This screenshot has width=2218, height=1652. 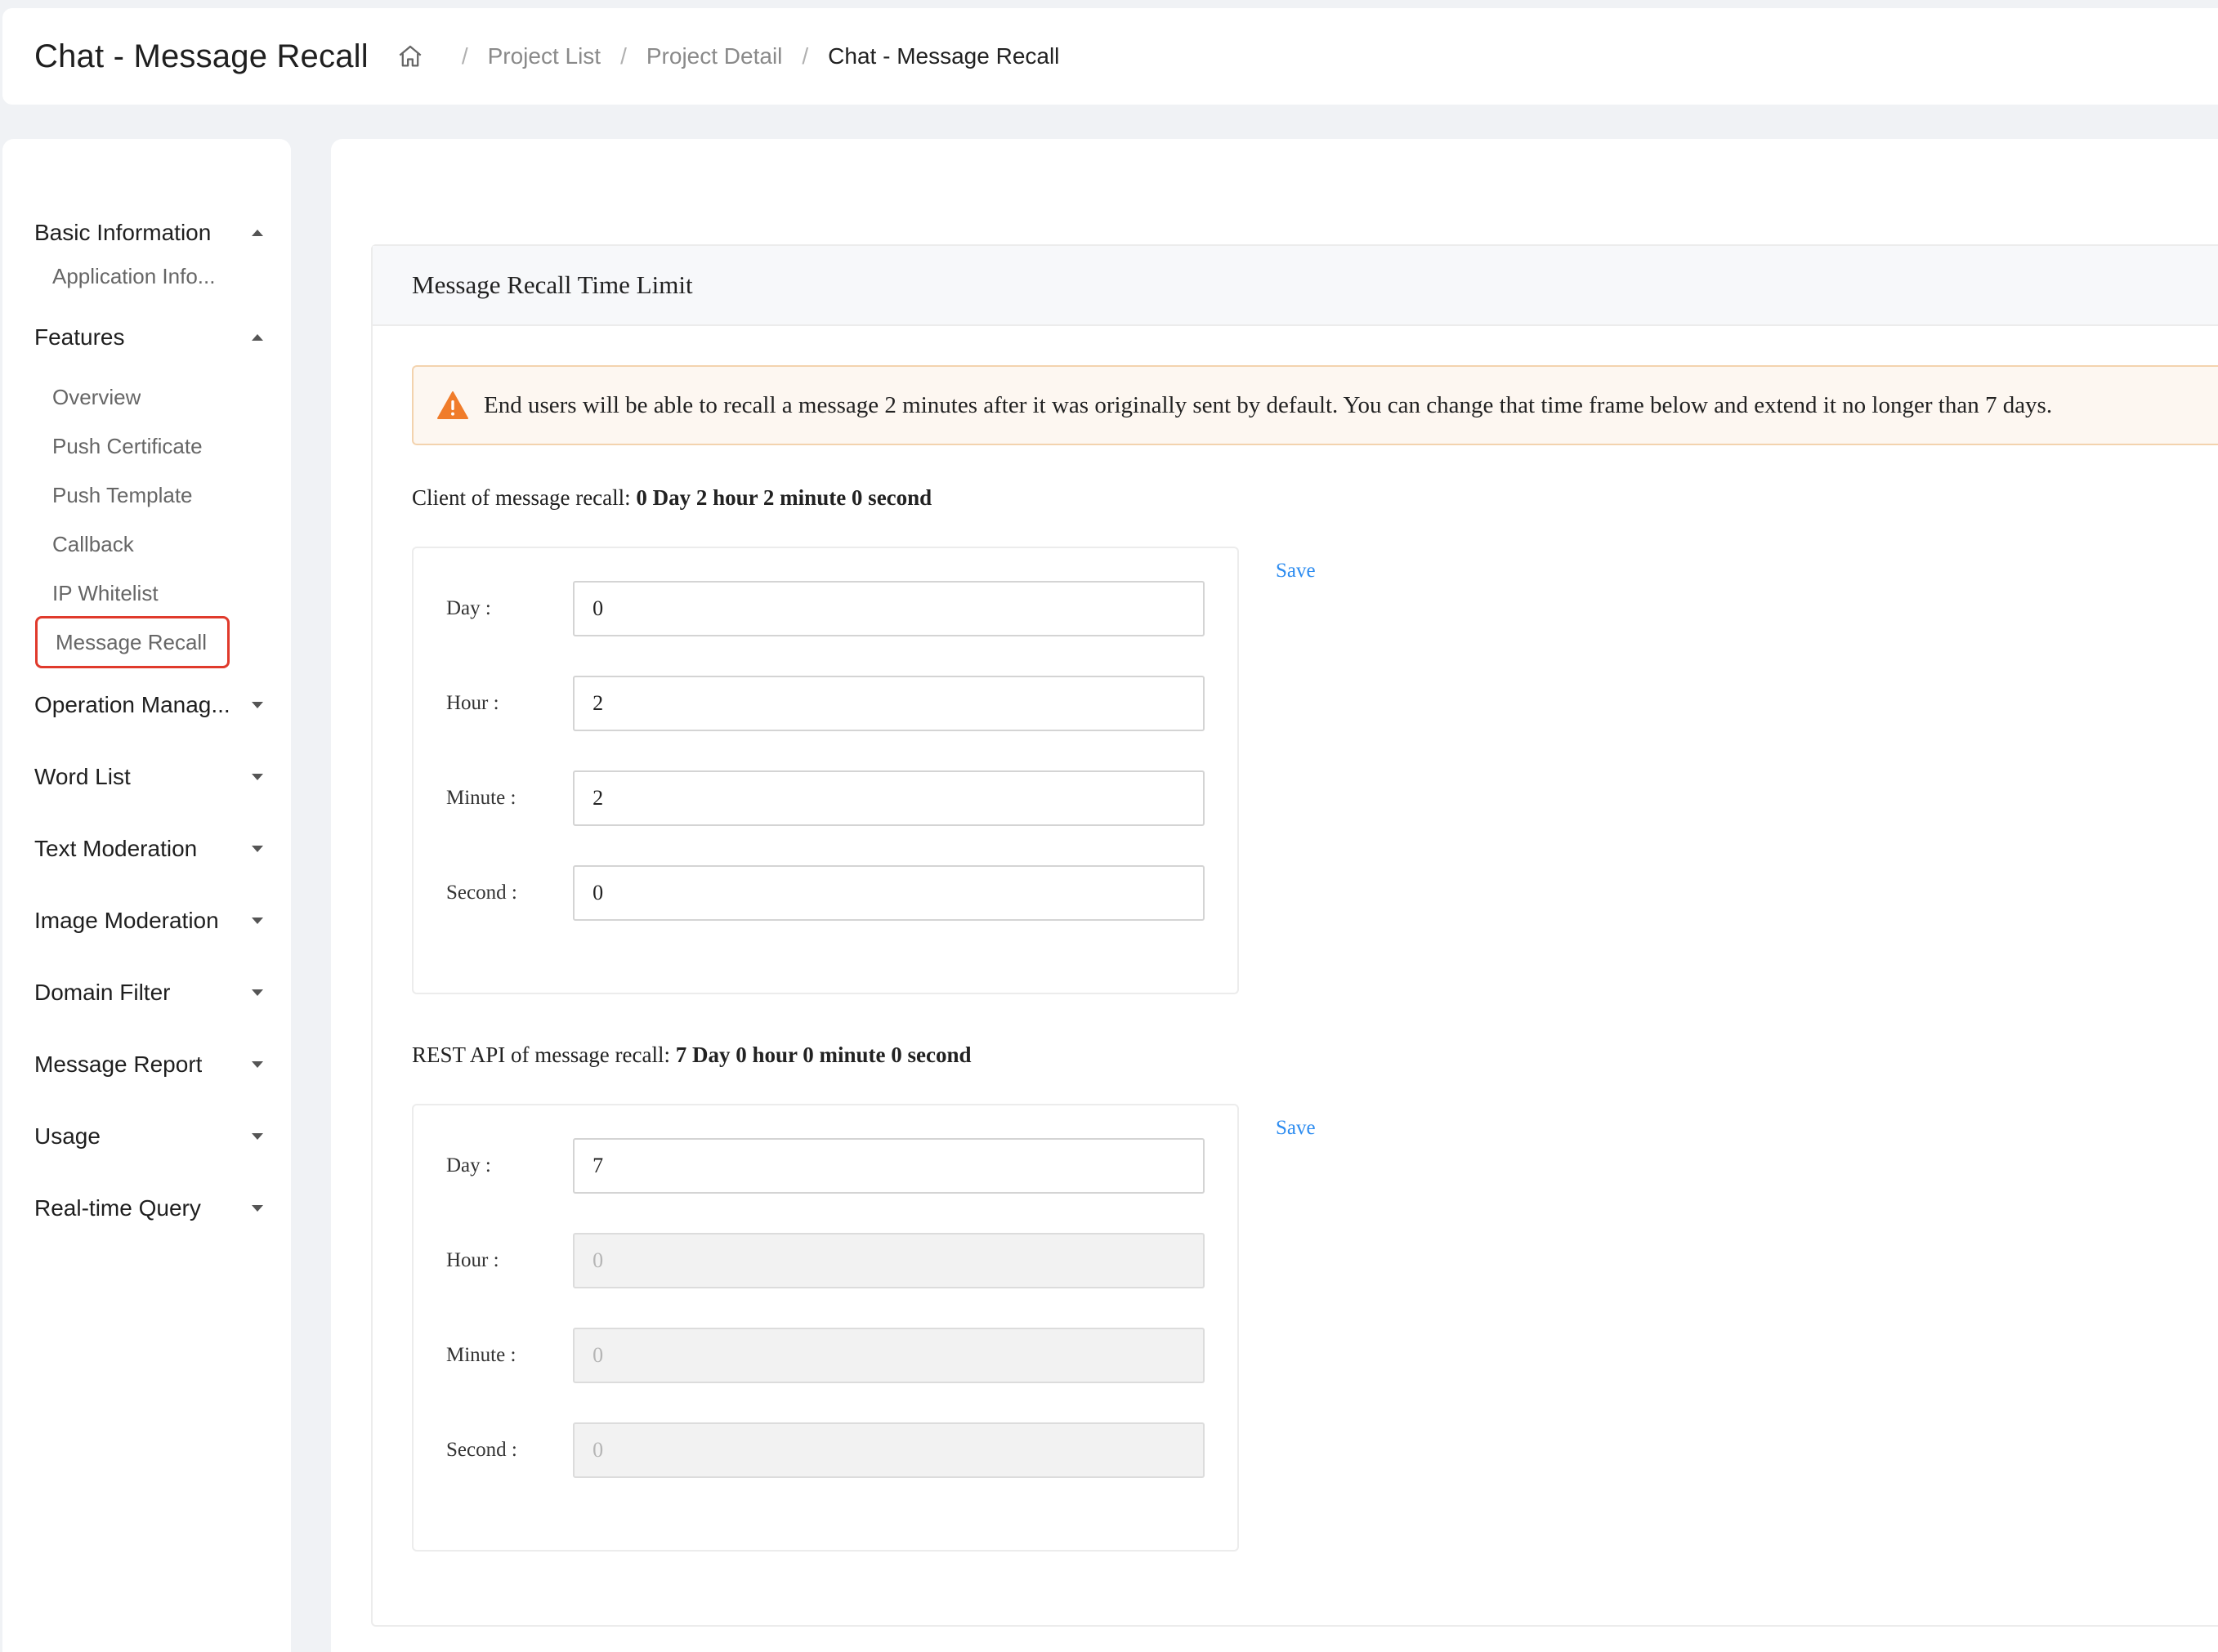 I want to click on sidebar-group-image-moderation: Image Moderation, so click(x=148, y=920).